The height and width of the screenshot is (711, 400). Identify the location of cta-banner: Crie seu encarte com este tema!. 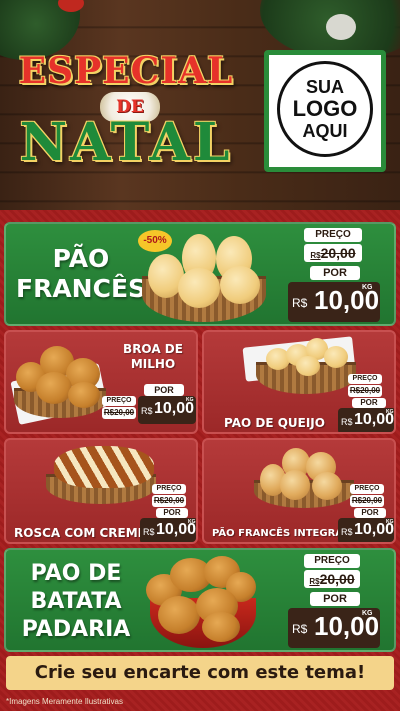
(200, 673).